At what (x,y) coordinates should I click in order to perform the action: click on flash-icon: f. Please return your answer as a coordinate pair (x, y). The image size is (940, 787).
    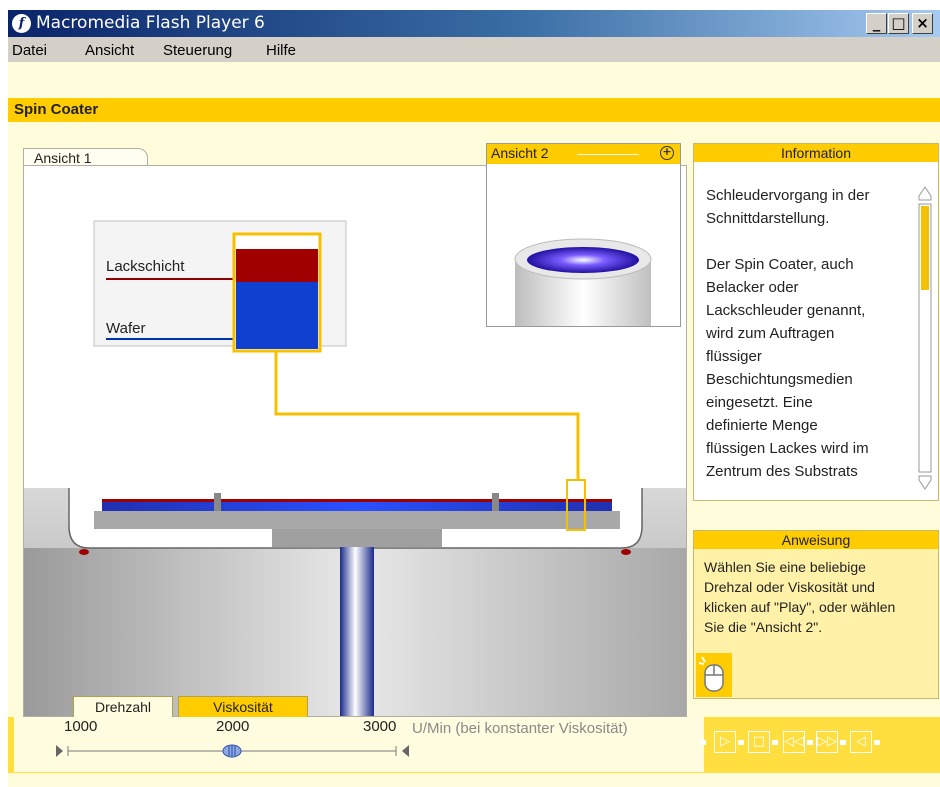
    Looking at the image, I should click on (21, 23).